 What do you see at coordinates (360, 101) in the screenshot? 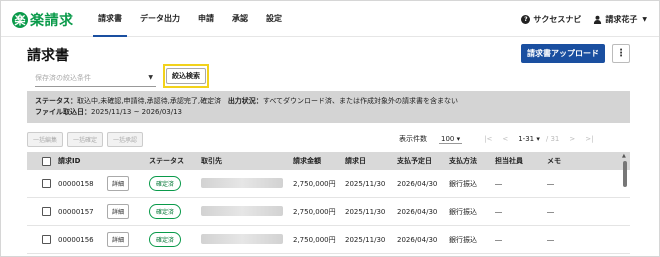
I see `output-filter-value: すべてダウンロード済、または作成対象外の請求書を含まない` at bounding box center [360, 101].